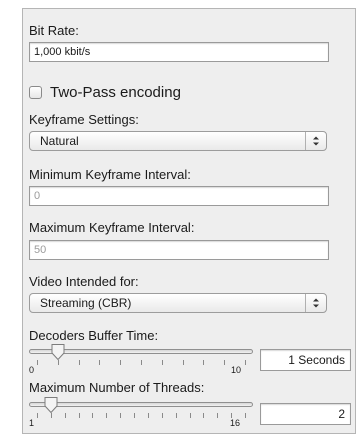  I want to click on two-pass-checkbox-row: Two-Pass encoding, so click(105, 92).